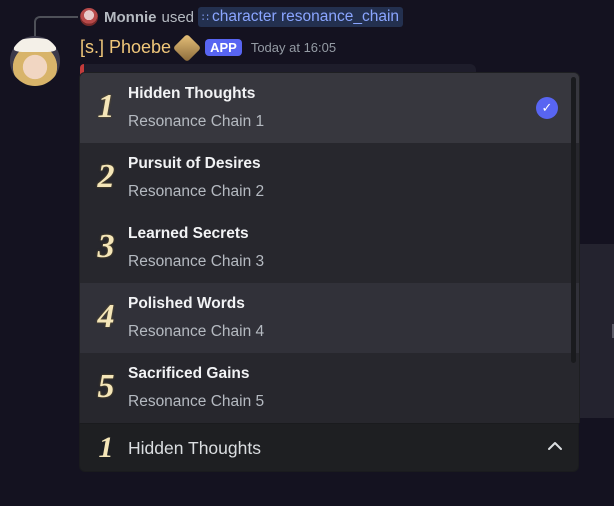  What do you see at coordinates (106, 106) in the screenshot?
I see `option-number: 1` at bounding box center [106, 106].